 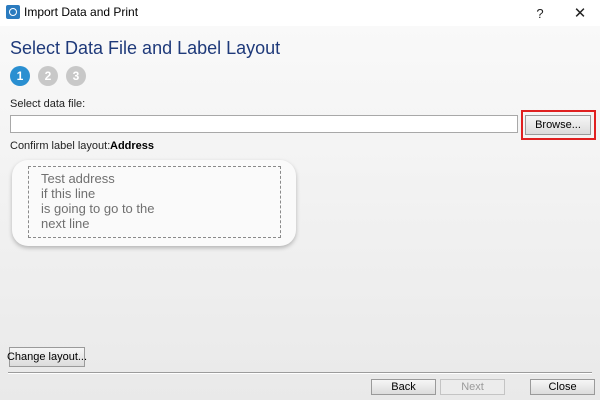 I want to click on footer-divider, so click(x=300, y=373).